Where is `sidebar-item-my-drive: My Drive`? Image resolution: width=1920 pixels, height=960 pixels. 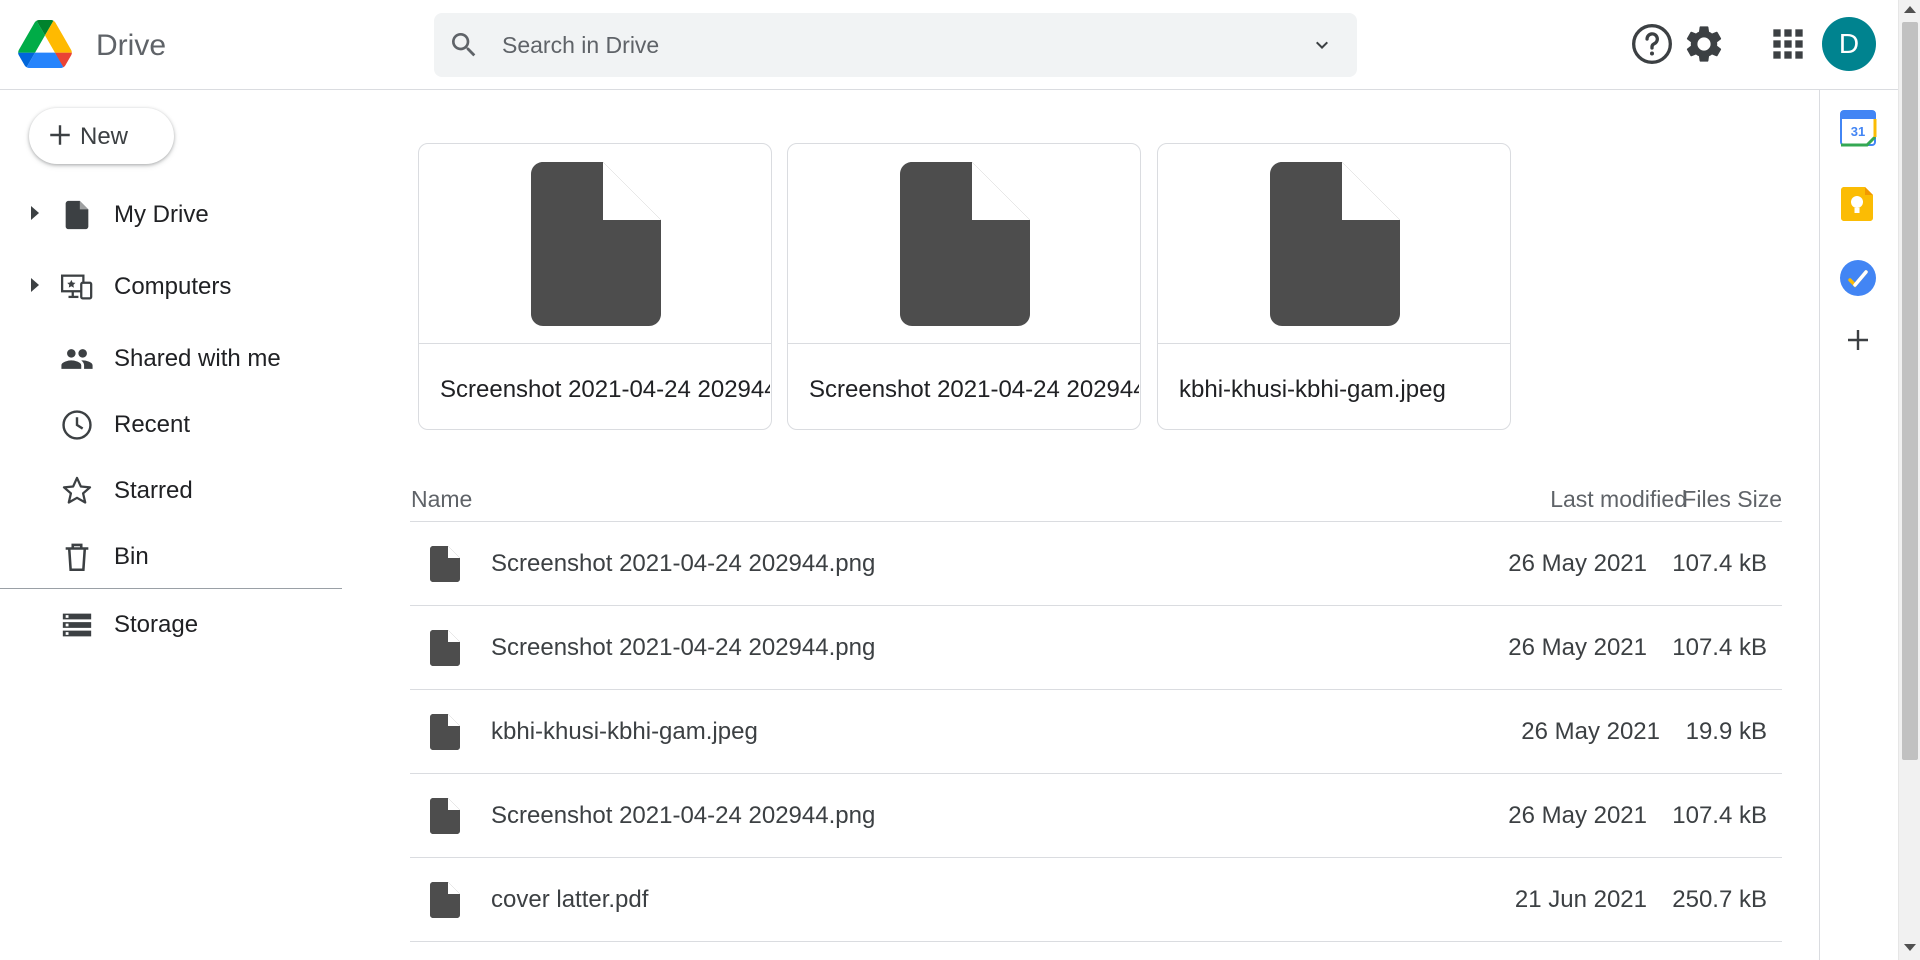 sidebar-item-my-drive: My Drive is located at coordinates (171, 214).